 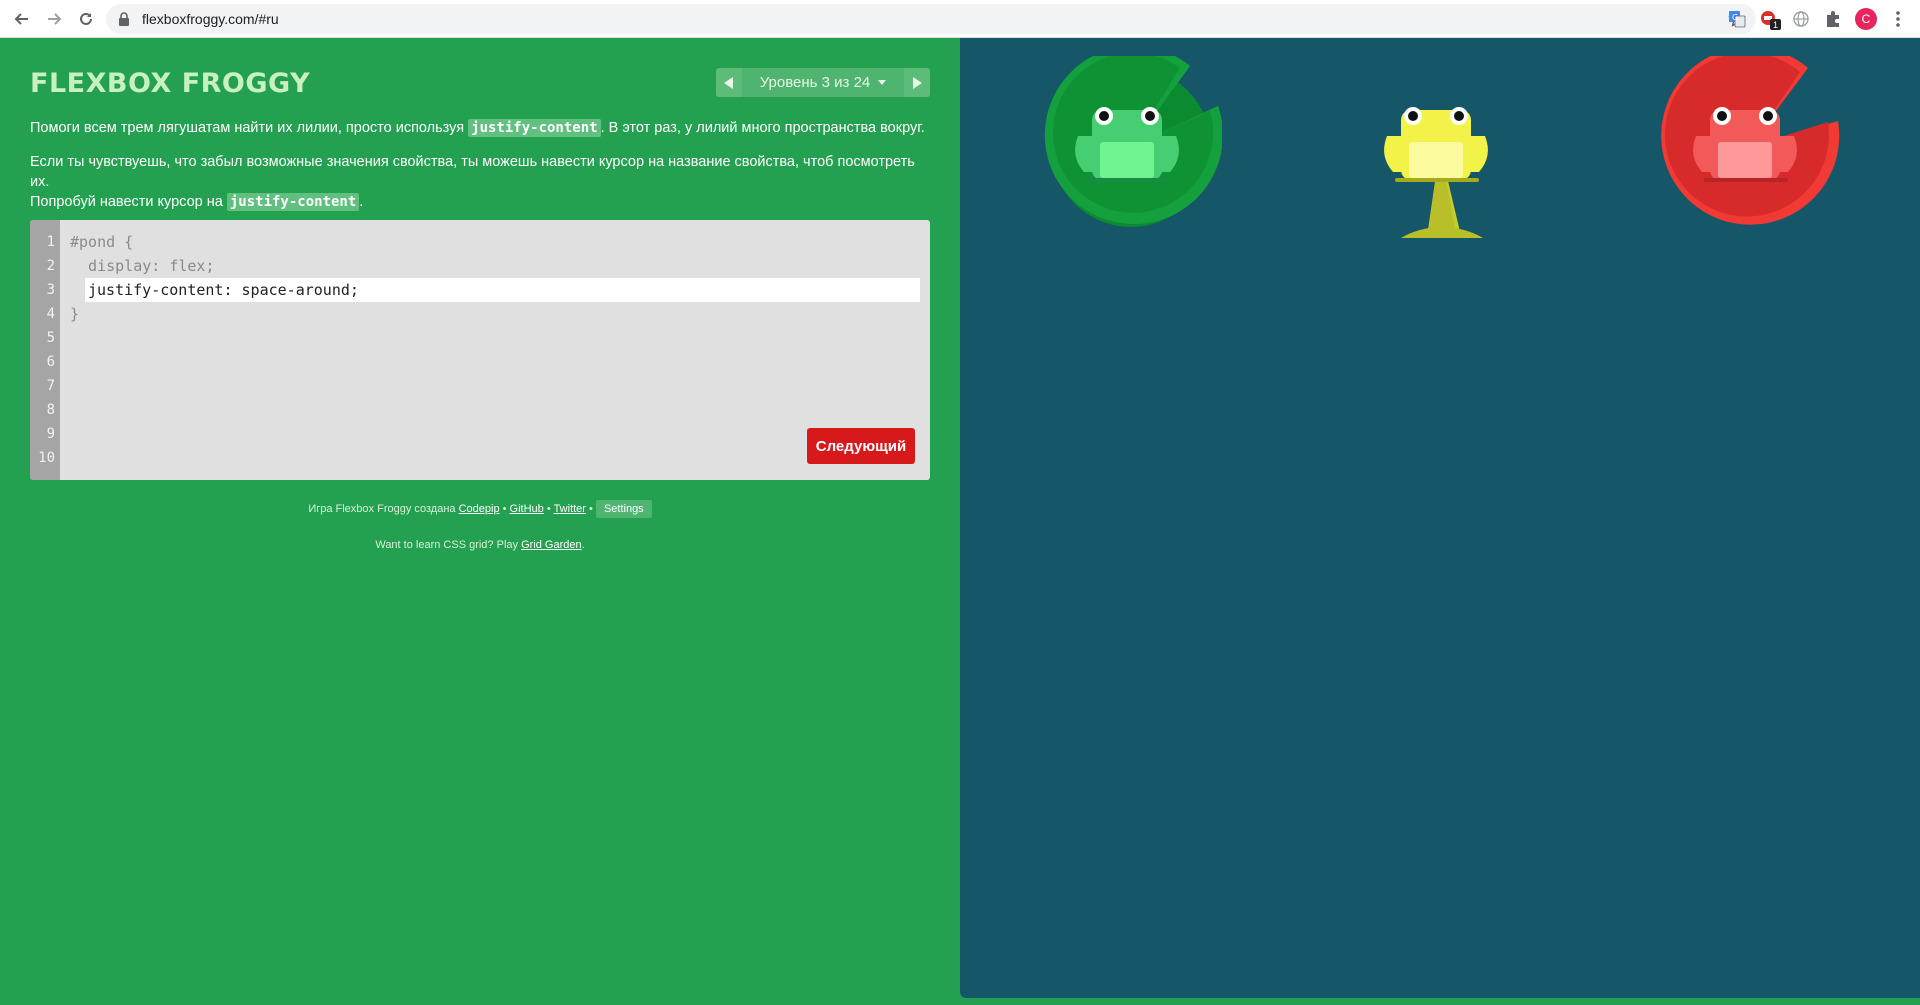 I want to click on triangle-right-icon, so click(x=917, y=82).